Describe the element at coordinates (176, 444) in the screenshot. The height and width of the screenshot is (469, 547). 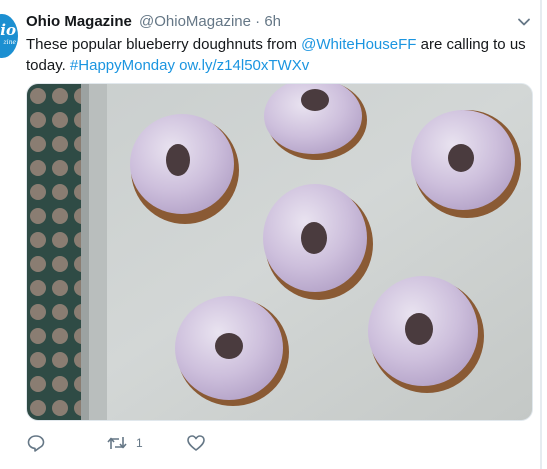
I see `tweet-actions: 1` at that location.